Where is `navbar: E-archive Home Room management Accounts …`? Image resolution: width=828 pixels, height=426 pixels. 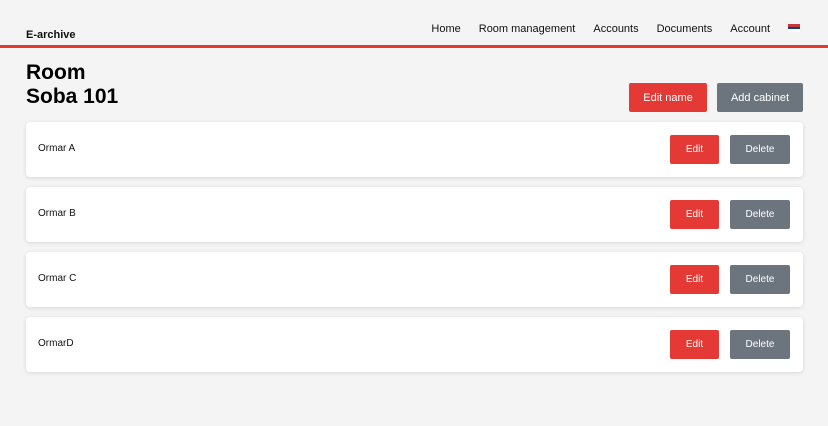 navbar: E-archive Home Room management Accounts … is located at coordinates (414, 24).